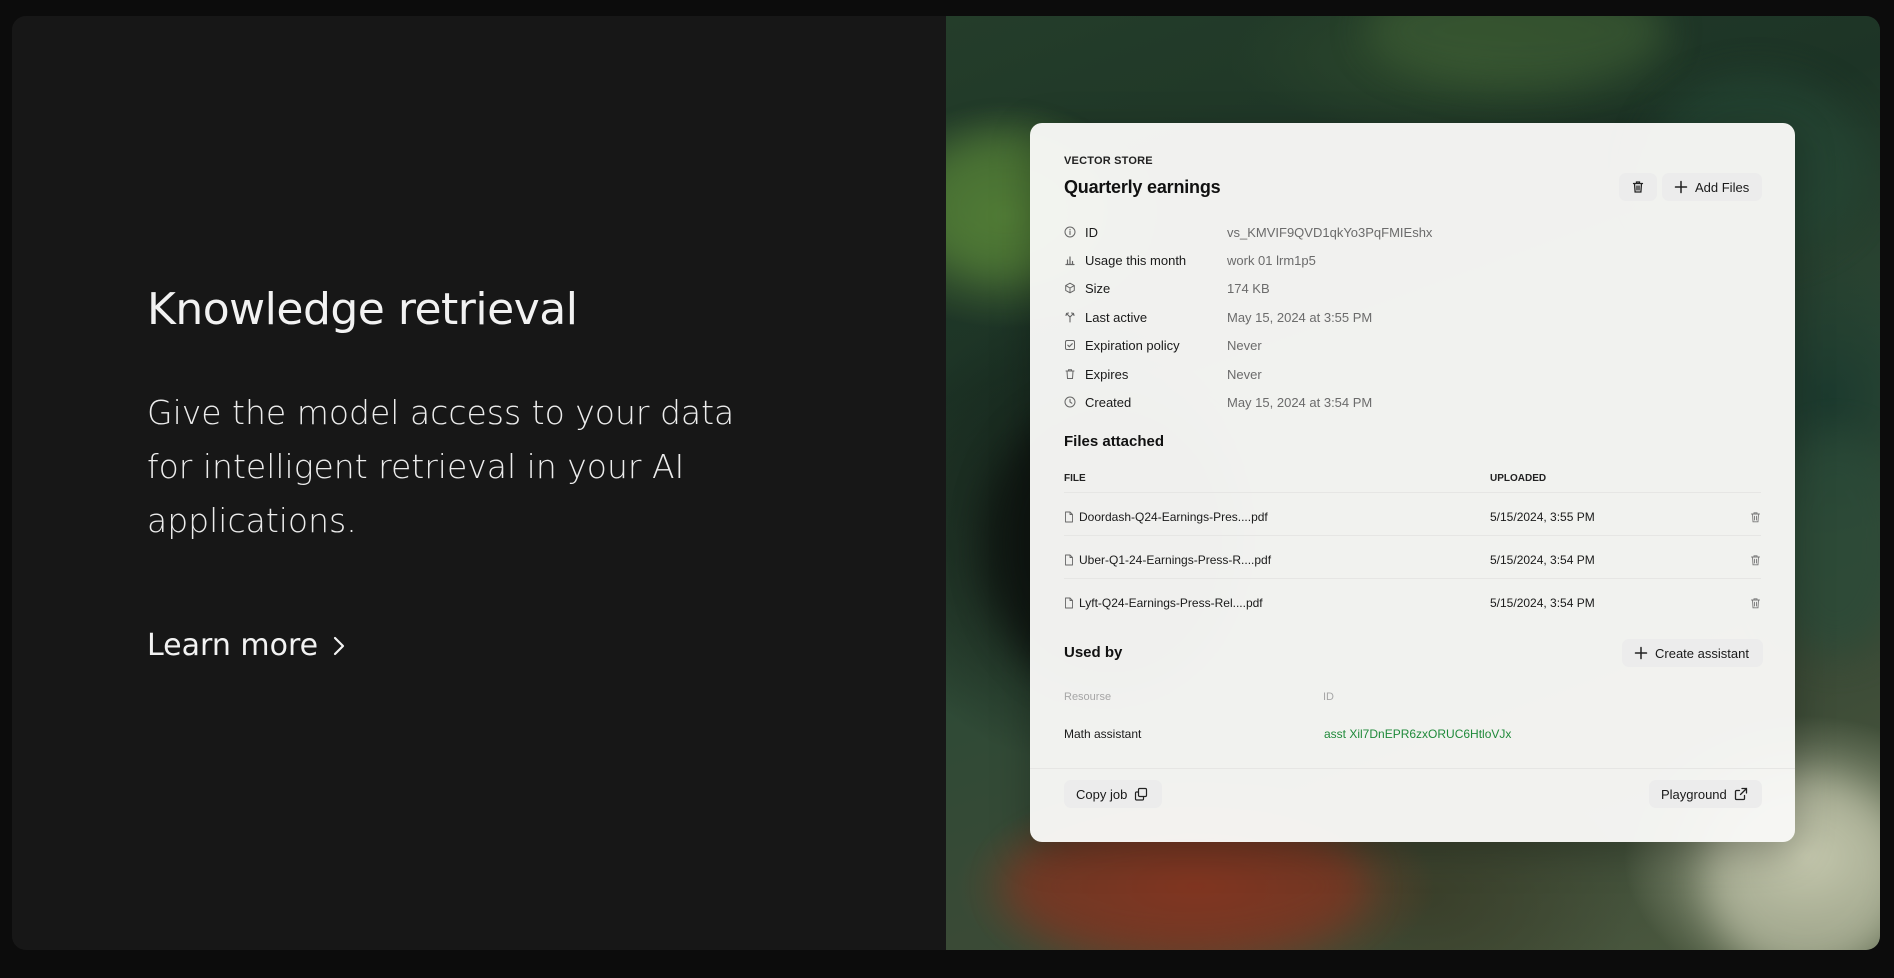 Image resolution: width=1894 pixels, height=978 pixels. I want to click on resource-column-header: Resourse, so click(1088, 697).